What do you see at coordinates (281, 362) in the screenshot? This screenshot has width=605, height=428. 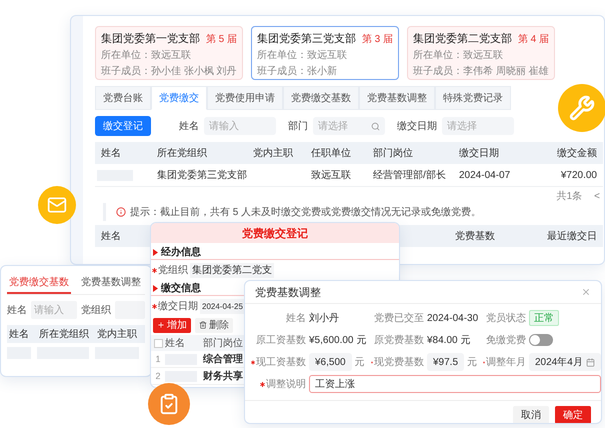 I see `field-label: 现工资基数` at bounding box center [281, 362].